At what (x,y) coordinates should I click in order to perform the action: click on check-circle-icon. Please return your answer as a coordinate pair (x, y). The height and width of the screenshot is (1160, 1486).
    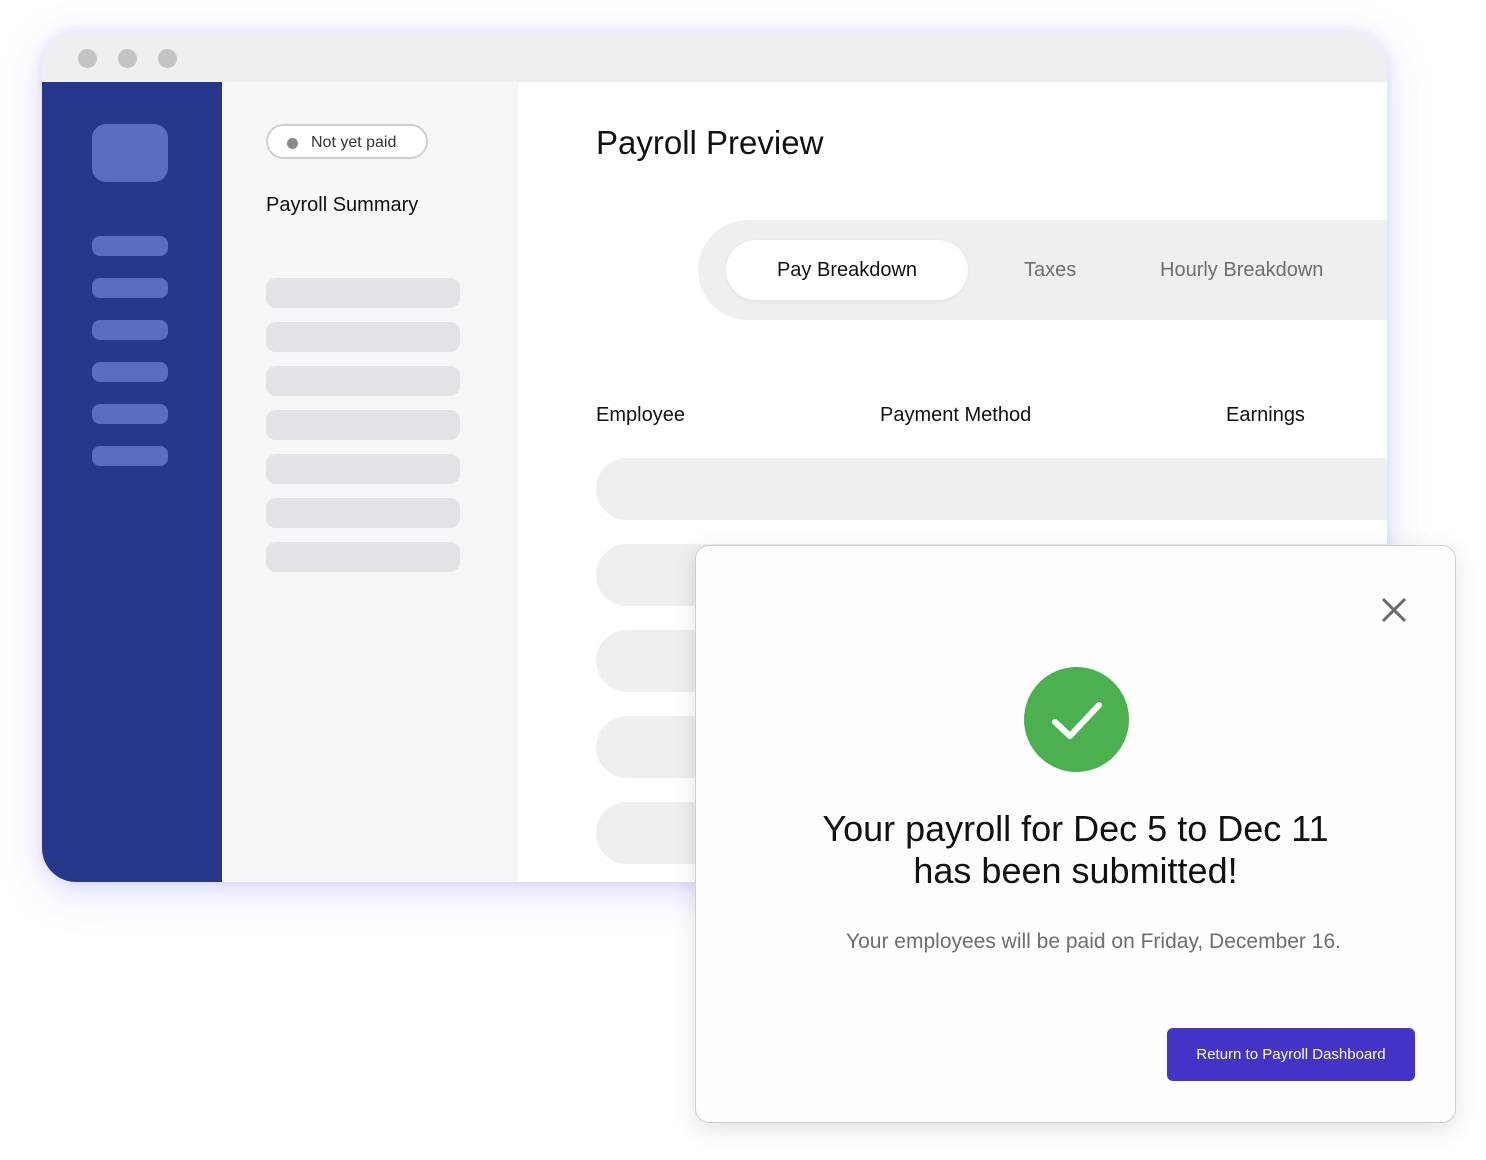
    Looking at the image, I should click on (1076, 719).